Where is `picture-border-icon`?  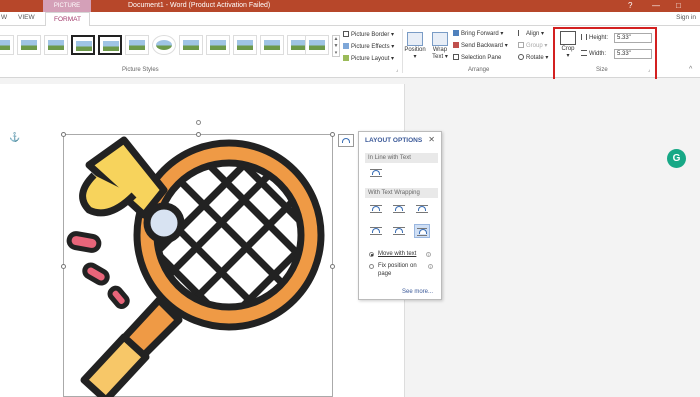
picture-border-icon is located at coordinates (346, 34).